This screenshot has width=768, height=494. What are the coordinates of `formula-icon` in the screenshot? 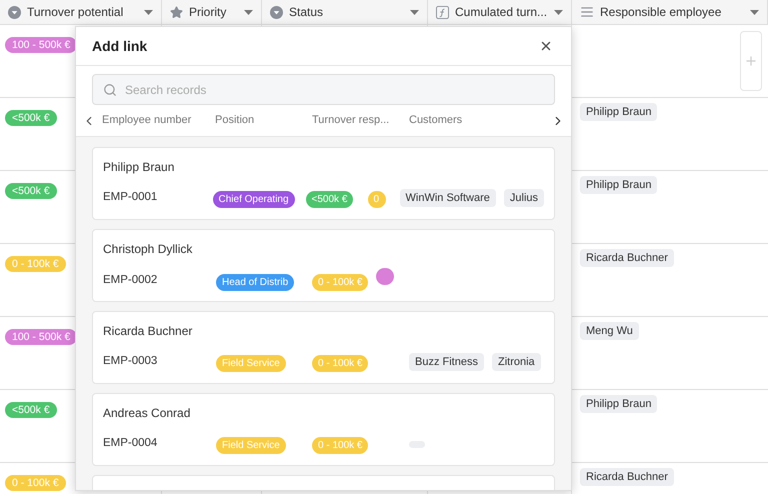 It's located at (442, 12).